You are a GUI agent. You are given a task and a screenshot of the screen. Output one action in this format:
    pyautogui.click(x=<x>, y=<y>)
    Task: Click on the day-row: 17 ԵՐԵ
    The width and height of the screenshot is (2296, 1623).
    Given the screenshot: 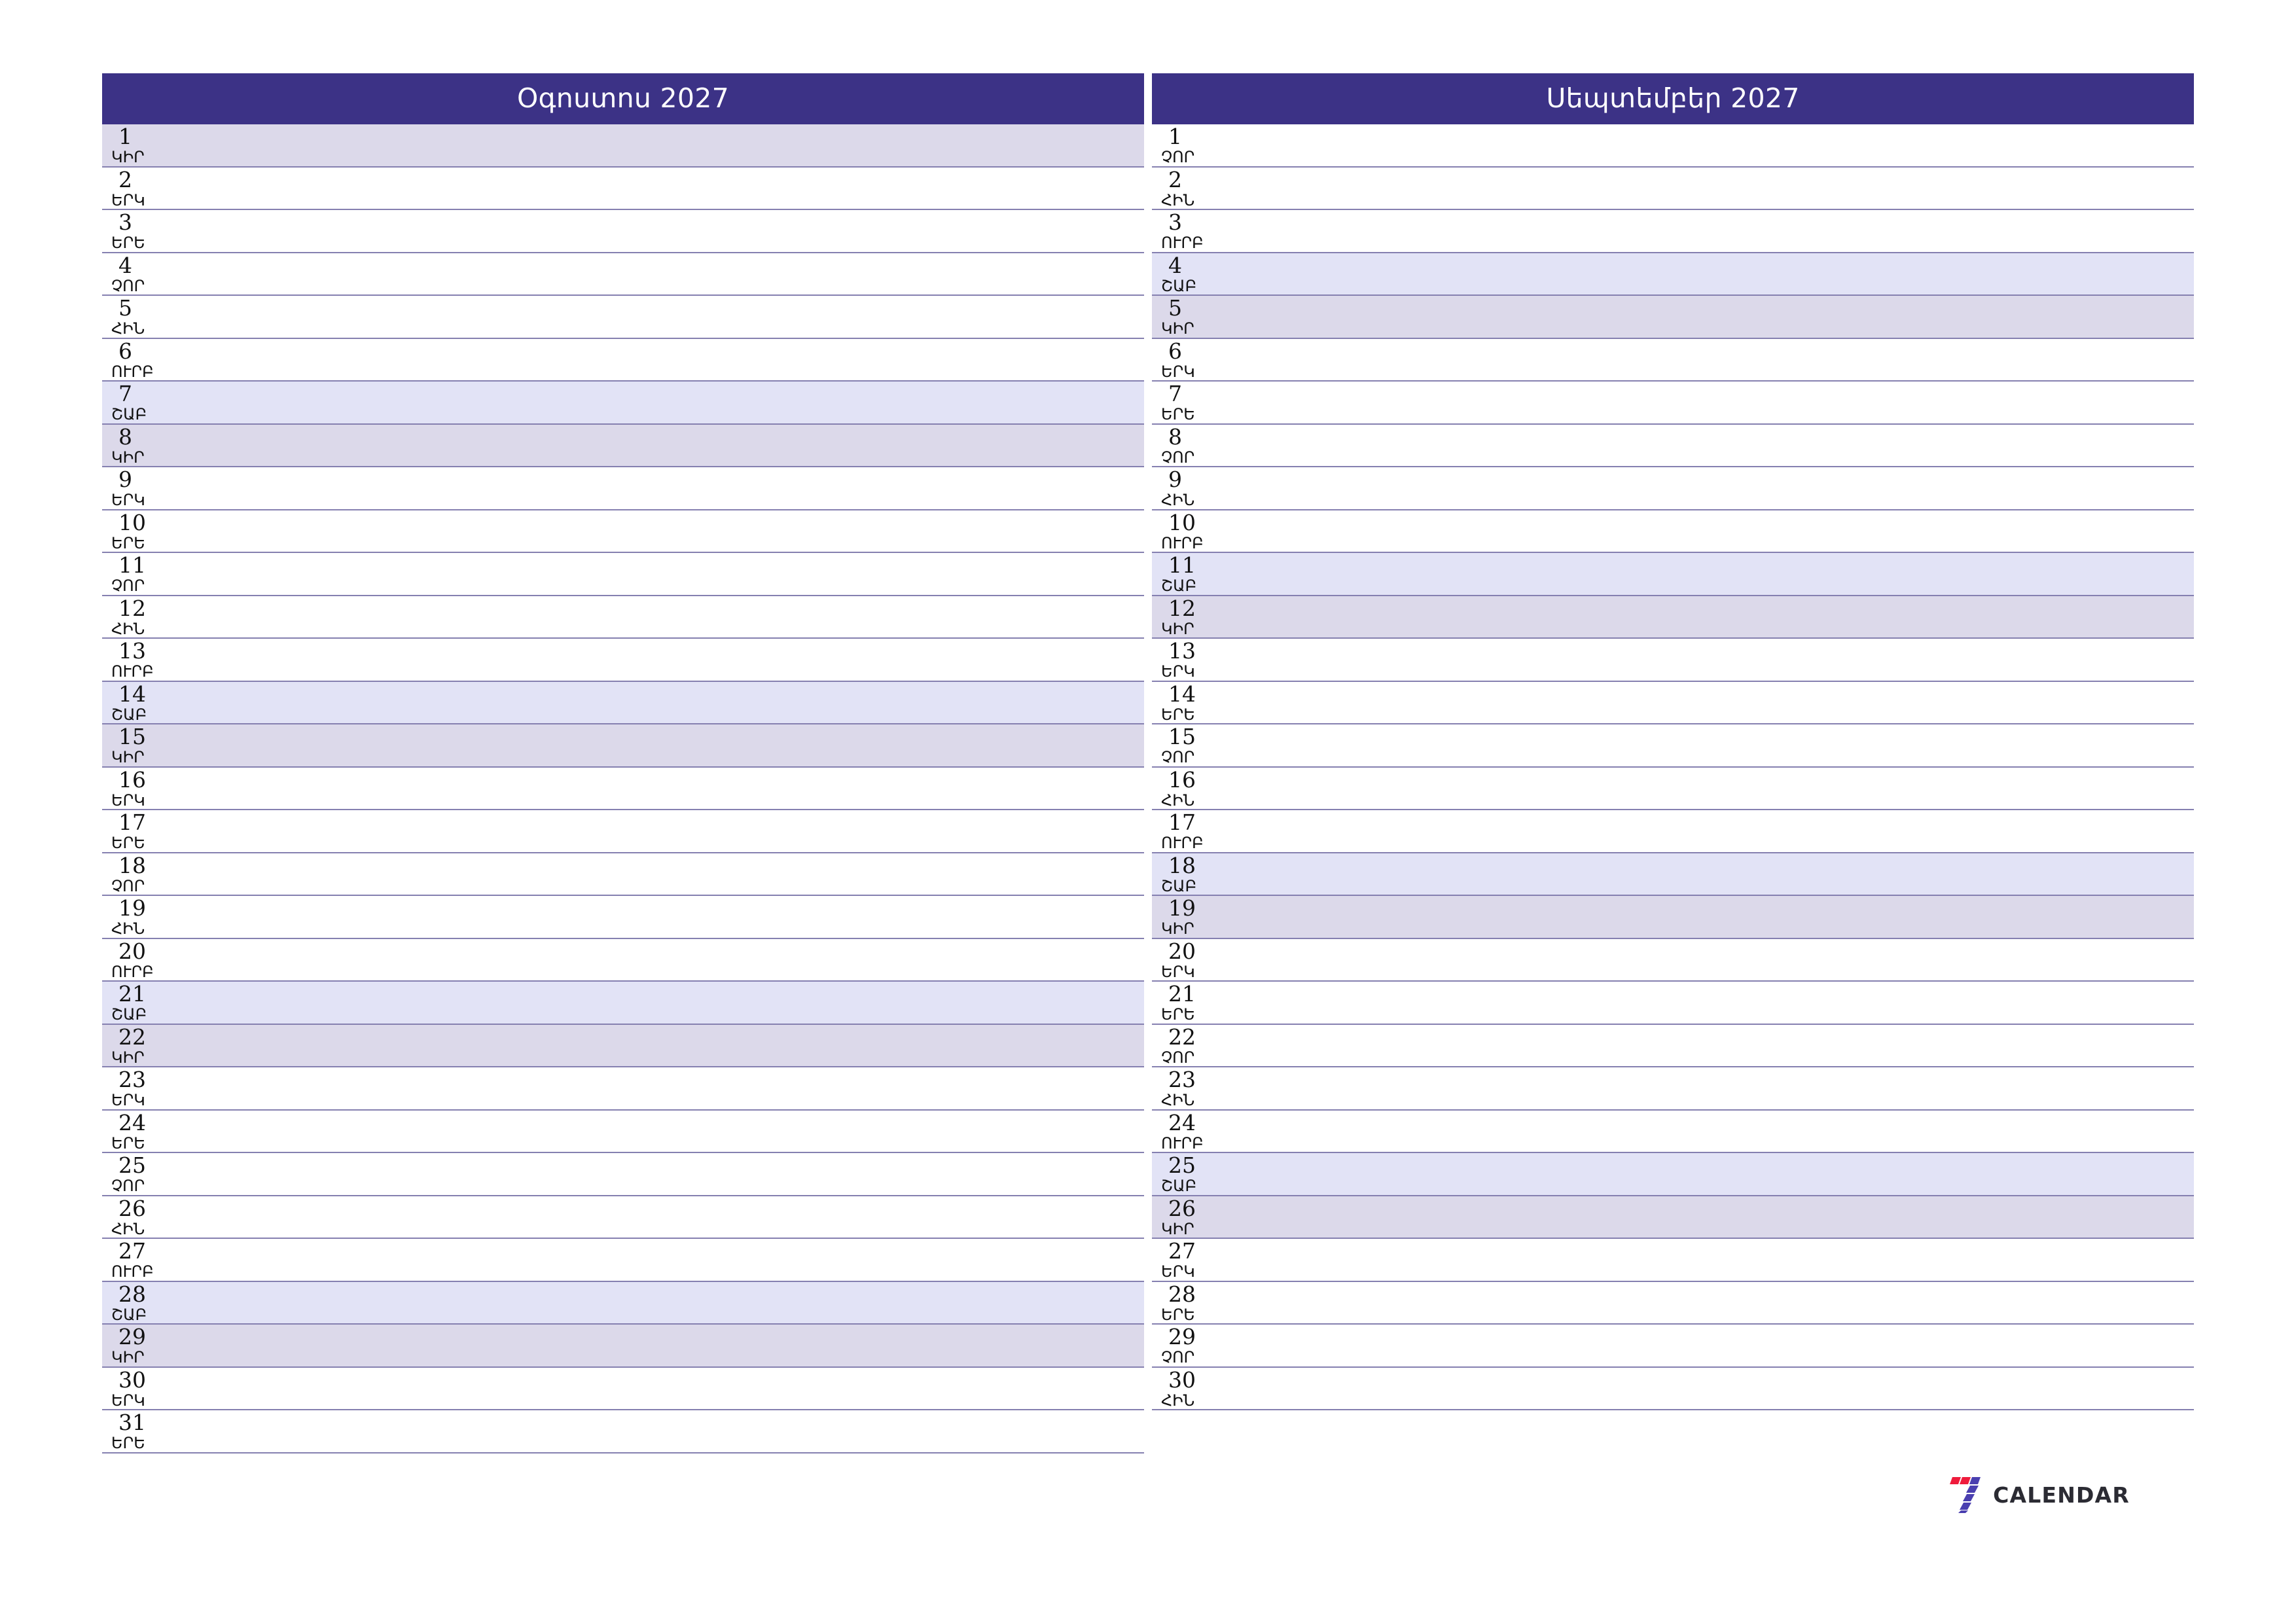 What is the action you would take?
    pyautogui.click(x=623, y=832)
    